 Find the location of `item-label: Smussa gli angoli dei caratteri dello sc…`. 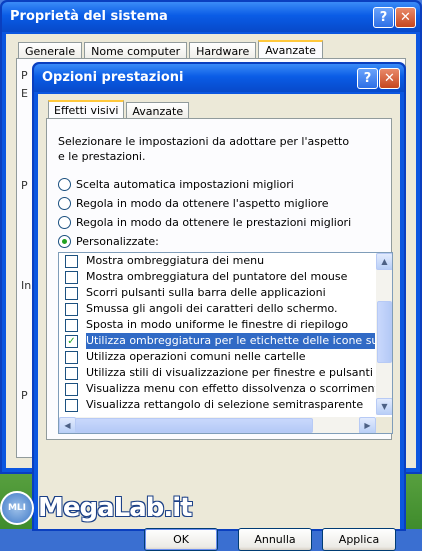

item-label: Smussa gli angoli dei caratteri dello sc… is located at coordinates (212, 308).